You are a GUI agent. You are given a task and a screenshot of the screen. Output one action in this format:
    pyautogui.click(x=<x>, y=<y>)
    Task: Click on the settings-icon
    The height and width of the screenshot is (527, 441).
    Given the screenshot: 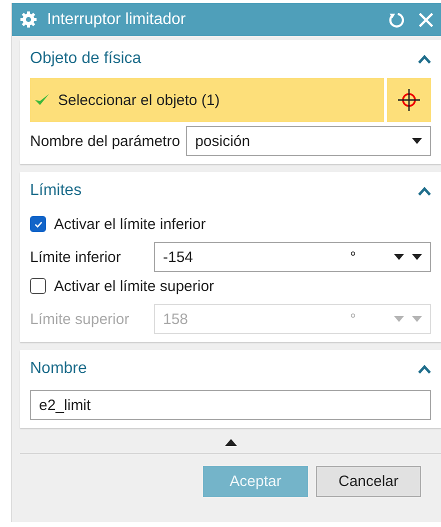 What is the action you would take?
    pyautogui.click(x=28, y=19)
    